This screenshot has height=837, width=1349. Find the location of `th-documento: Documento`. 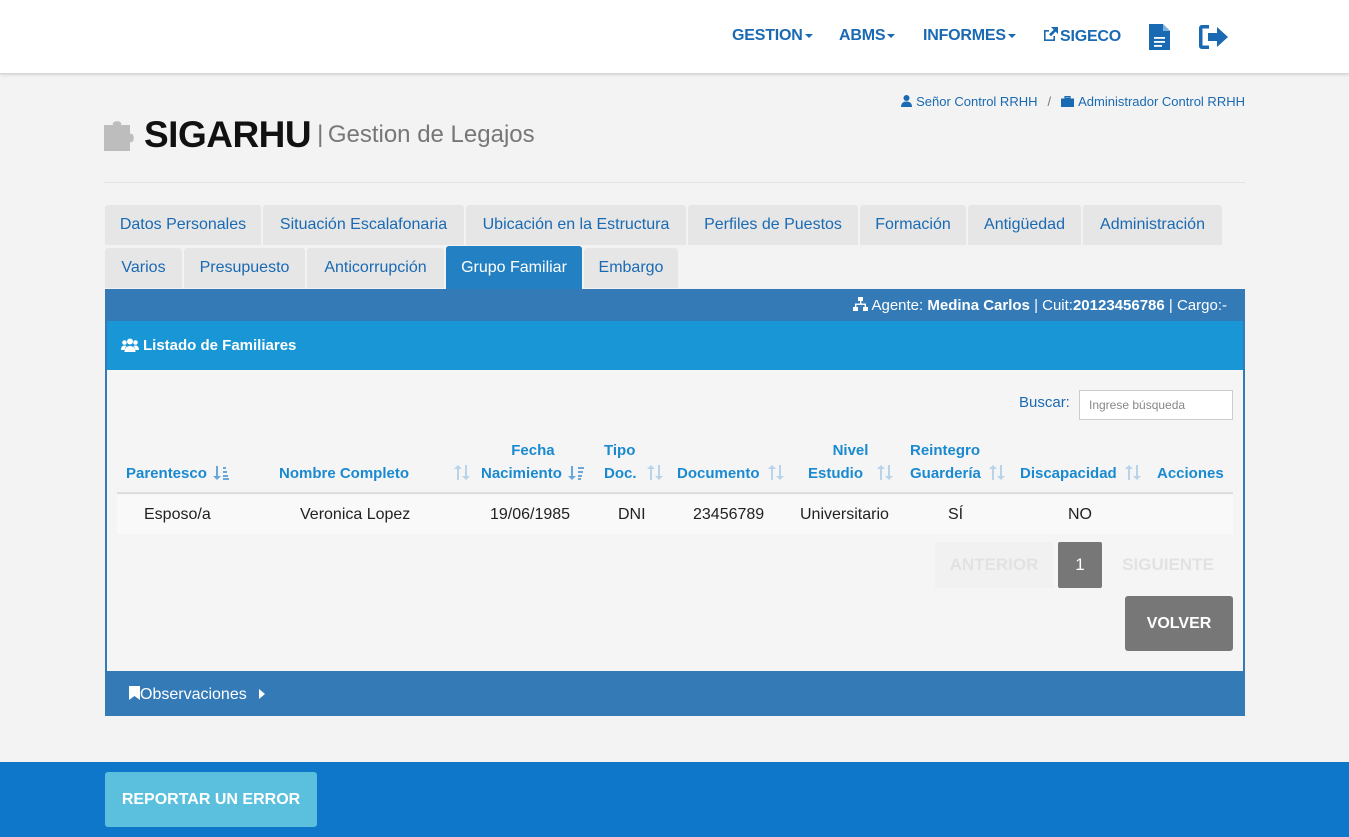

th-documento: Documento is located at coordinates (730, 474).